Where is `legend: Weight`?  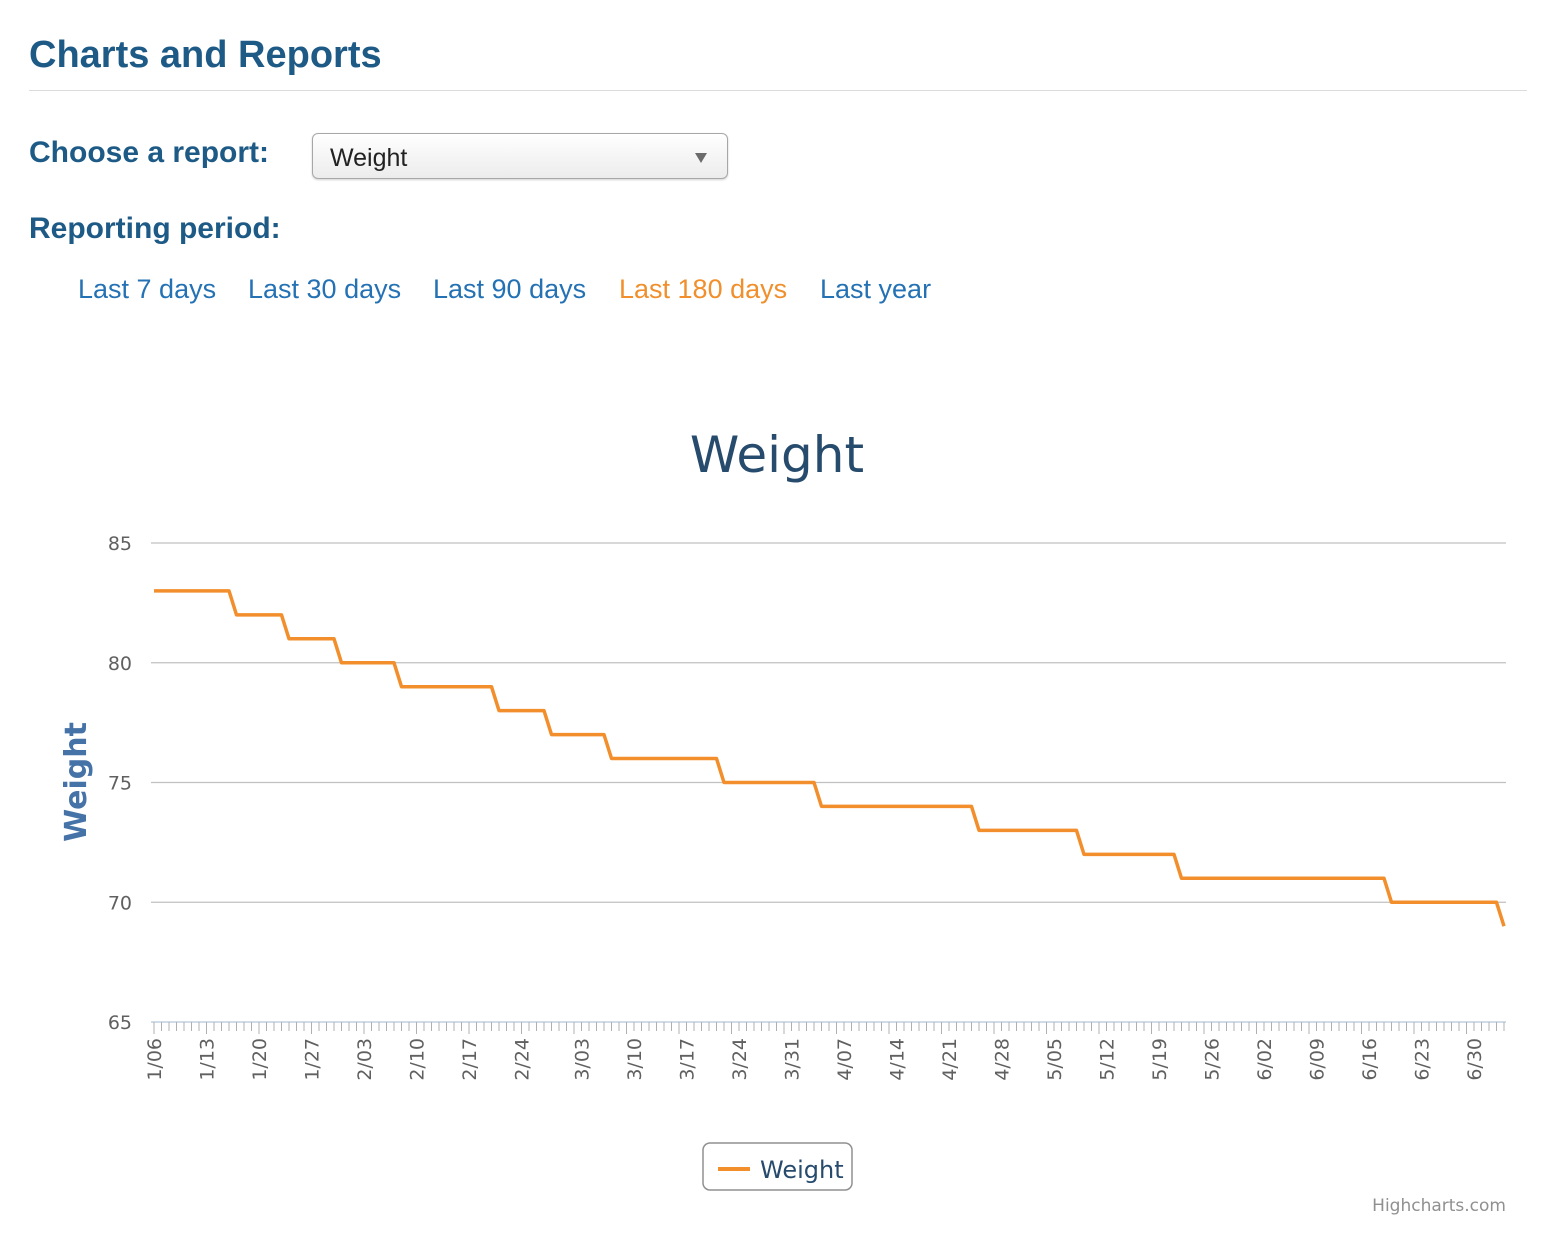
legend: Weight is located at coordinates (777, 1166).